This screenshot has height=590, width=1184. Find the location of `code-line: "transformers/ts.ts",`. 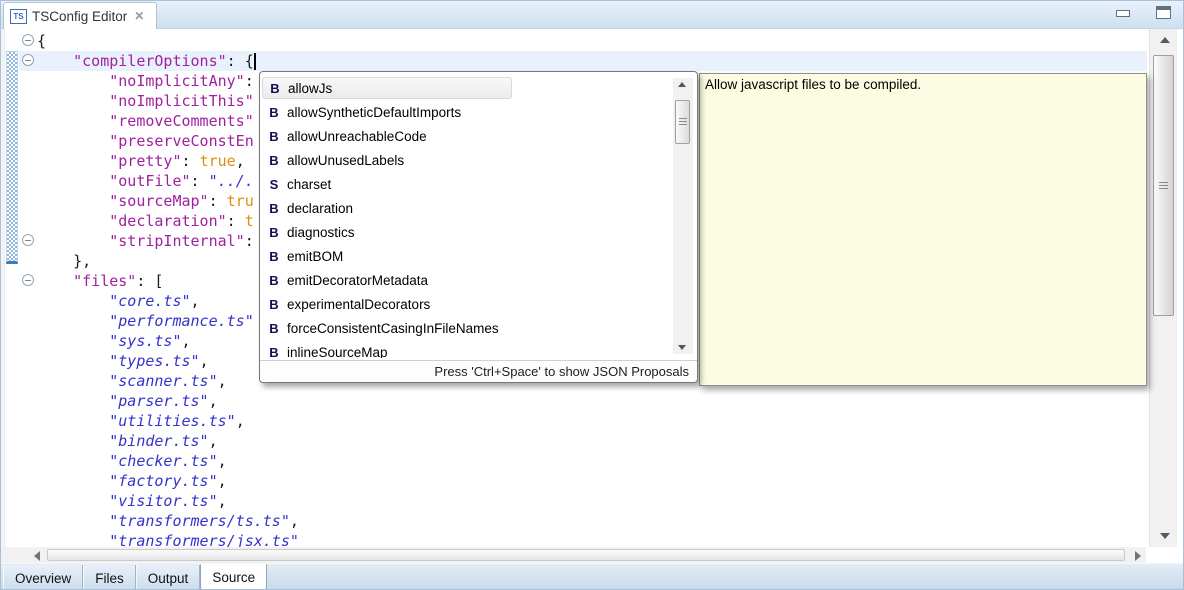

code-line: "transformers/ts.ts", is located at coordinates (592, 521).